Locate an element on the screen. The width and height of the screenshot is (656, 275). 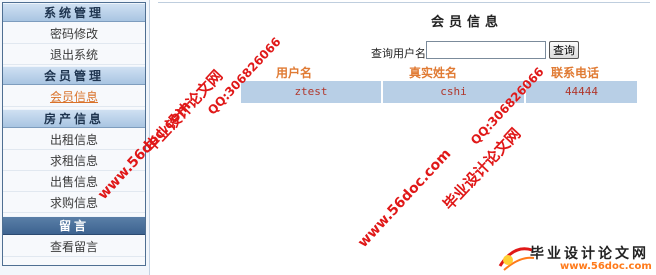
page-title: 会员信息 is located at coordinates (467, 22).